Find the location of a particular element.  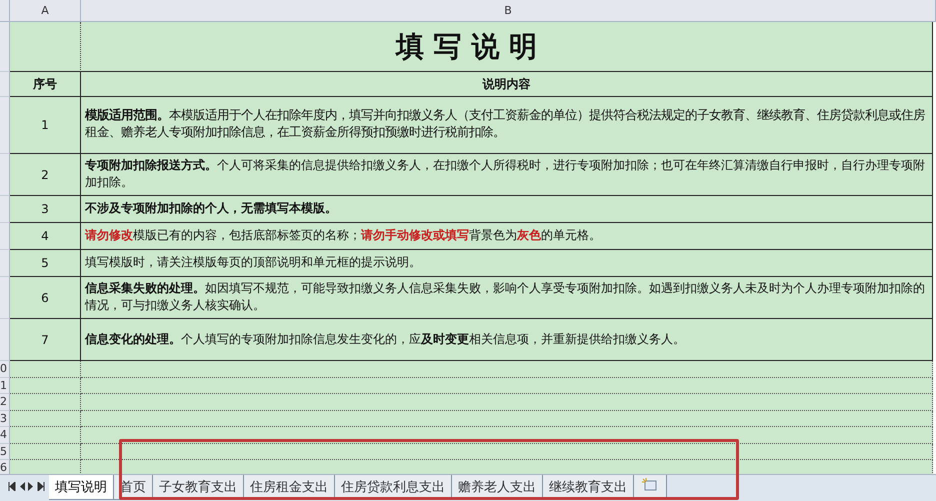

instruction-text: 填写模版时，请关注模版每页的顶部说明和单元框的提示说明。 is located at coordinates (507, 263).